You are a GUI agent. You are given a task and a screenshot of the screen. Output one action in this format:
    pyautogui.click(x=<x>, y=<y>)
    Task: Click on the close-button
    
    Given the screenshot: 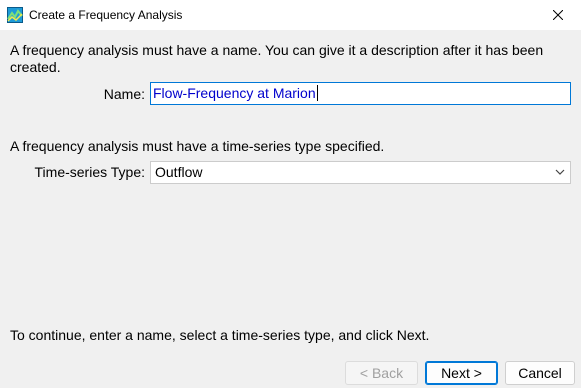 What is the action you would take?
    pyautogui.click(x=558, y=15)
    